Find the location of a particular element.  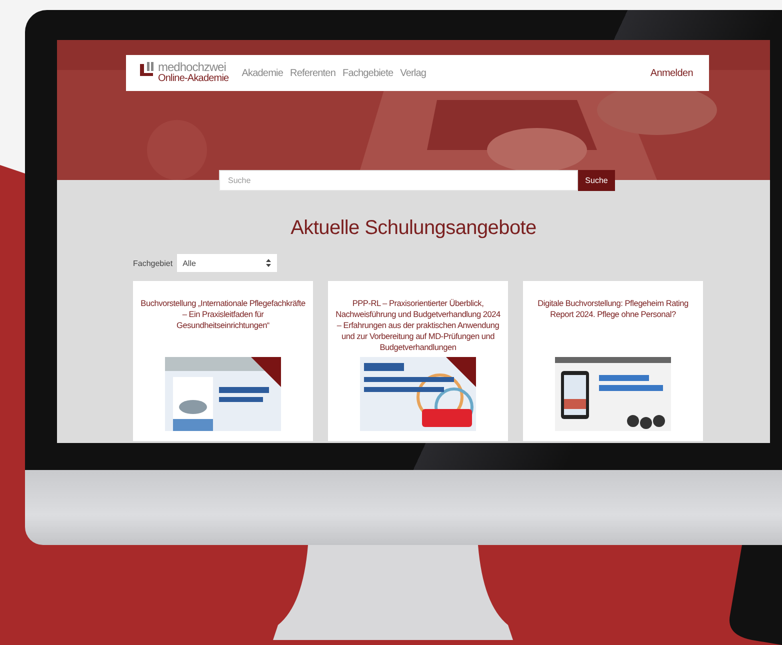

course-card: Digitale Buchvorstellung: Pflegeheim Rating Report 2024. Pflege ohne Personal? is located at coordinates (613, 361).